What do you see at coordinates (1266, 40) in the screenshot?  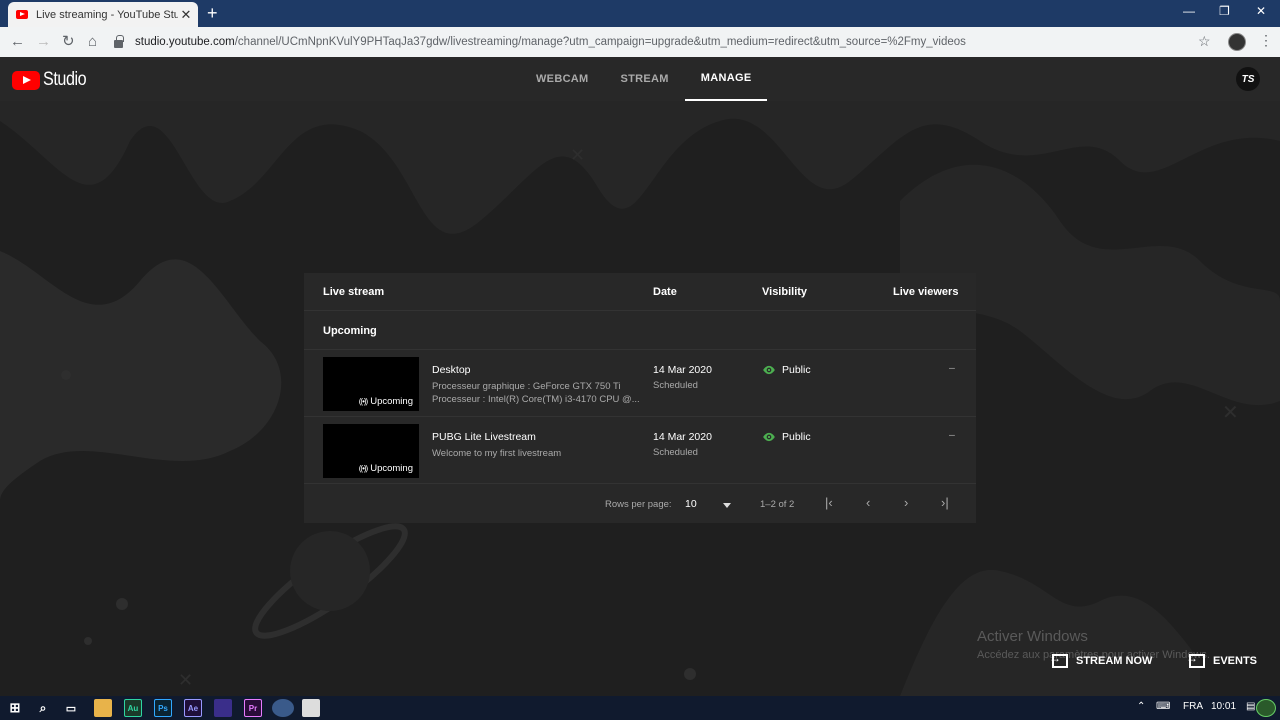 I see `browser-menu-icon: ⋮` at bounding box center [1266, 40].